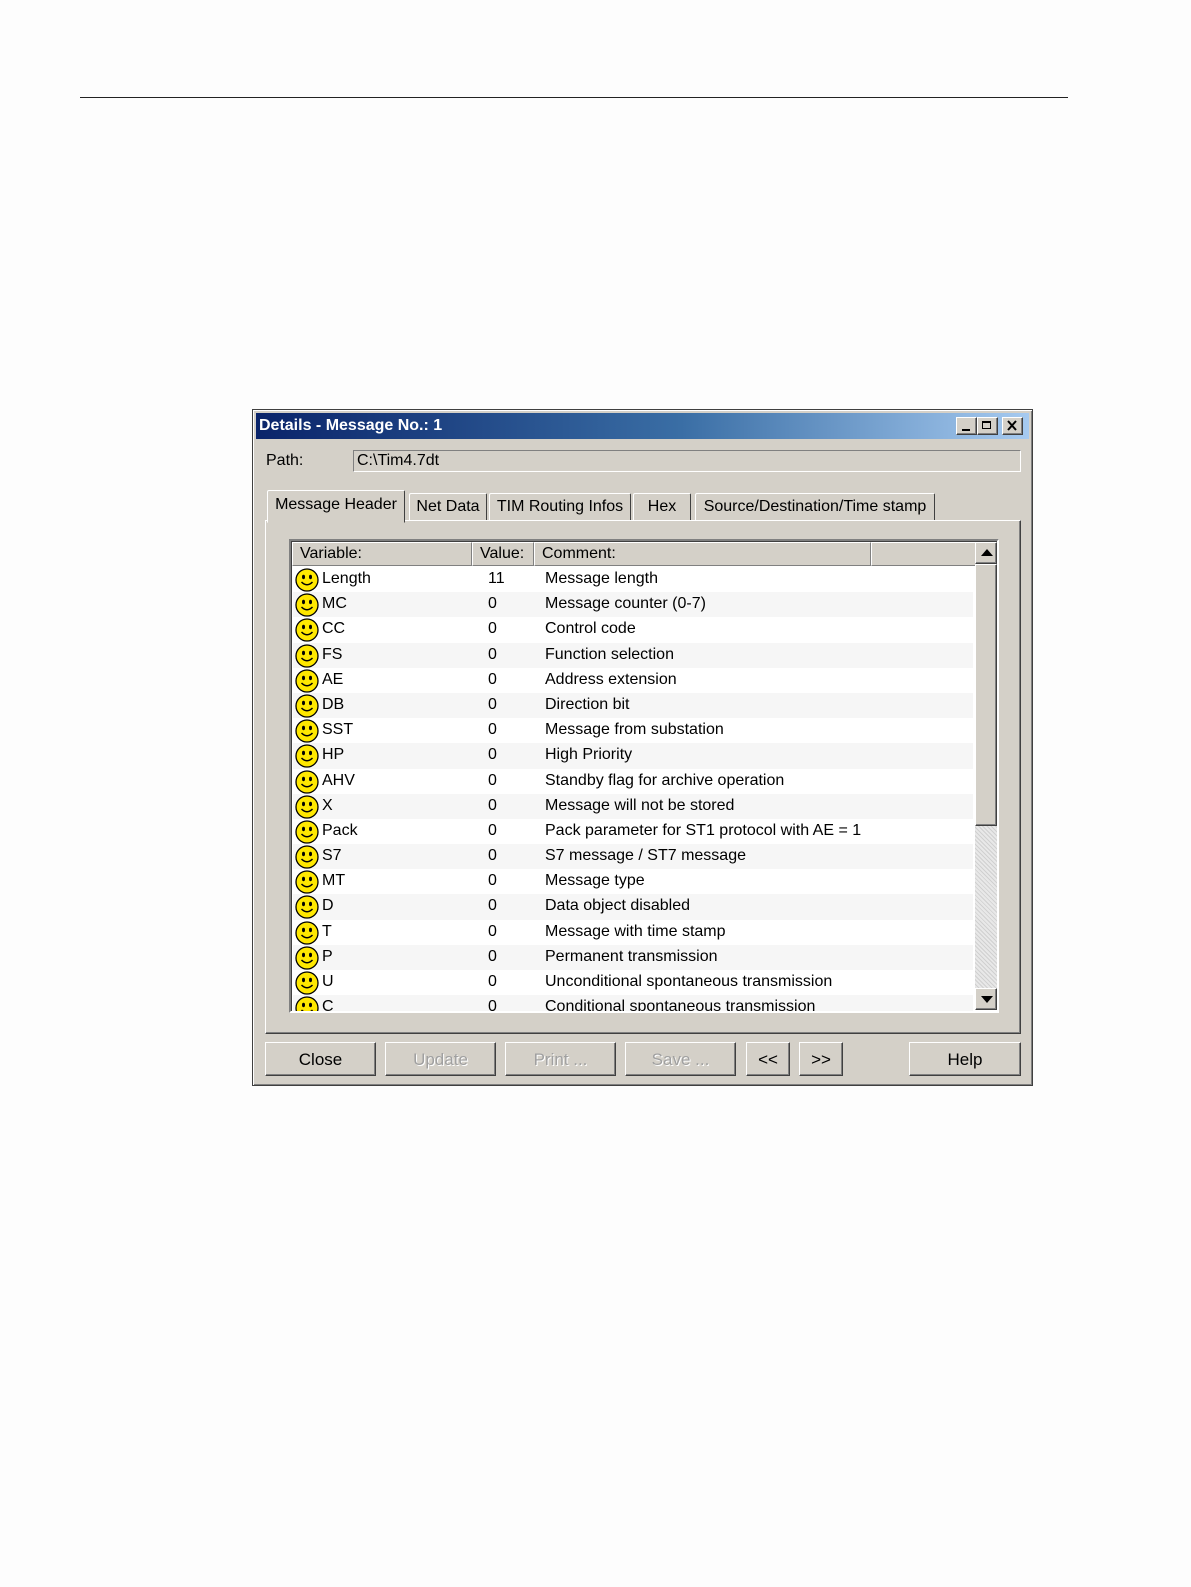 The image size is (1191, 1587). Describe the element at coordinates (966, 426) in the screenshot. I see `minimize-button` at that location.